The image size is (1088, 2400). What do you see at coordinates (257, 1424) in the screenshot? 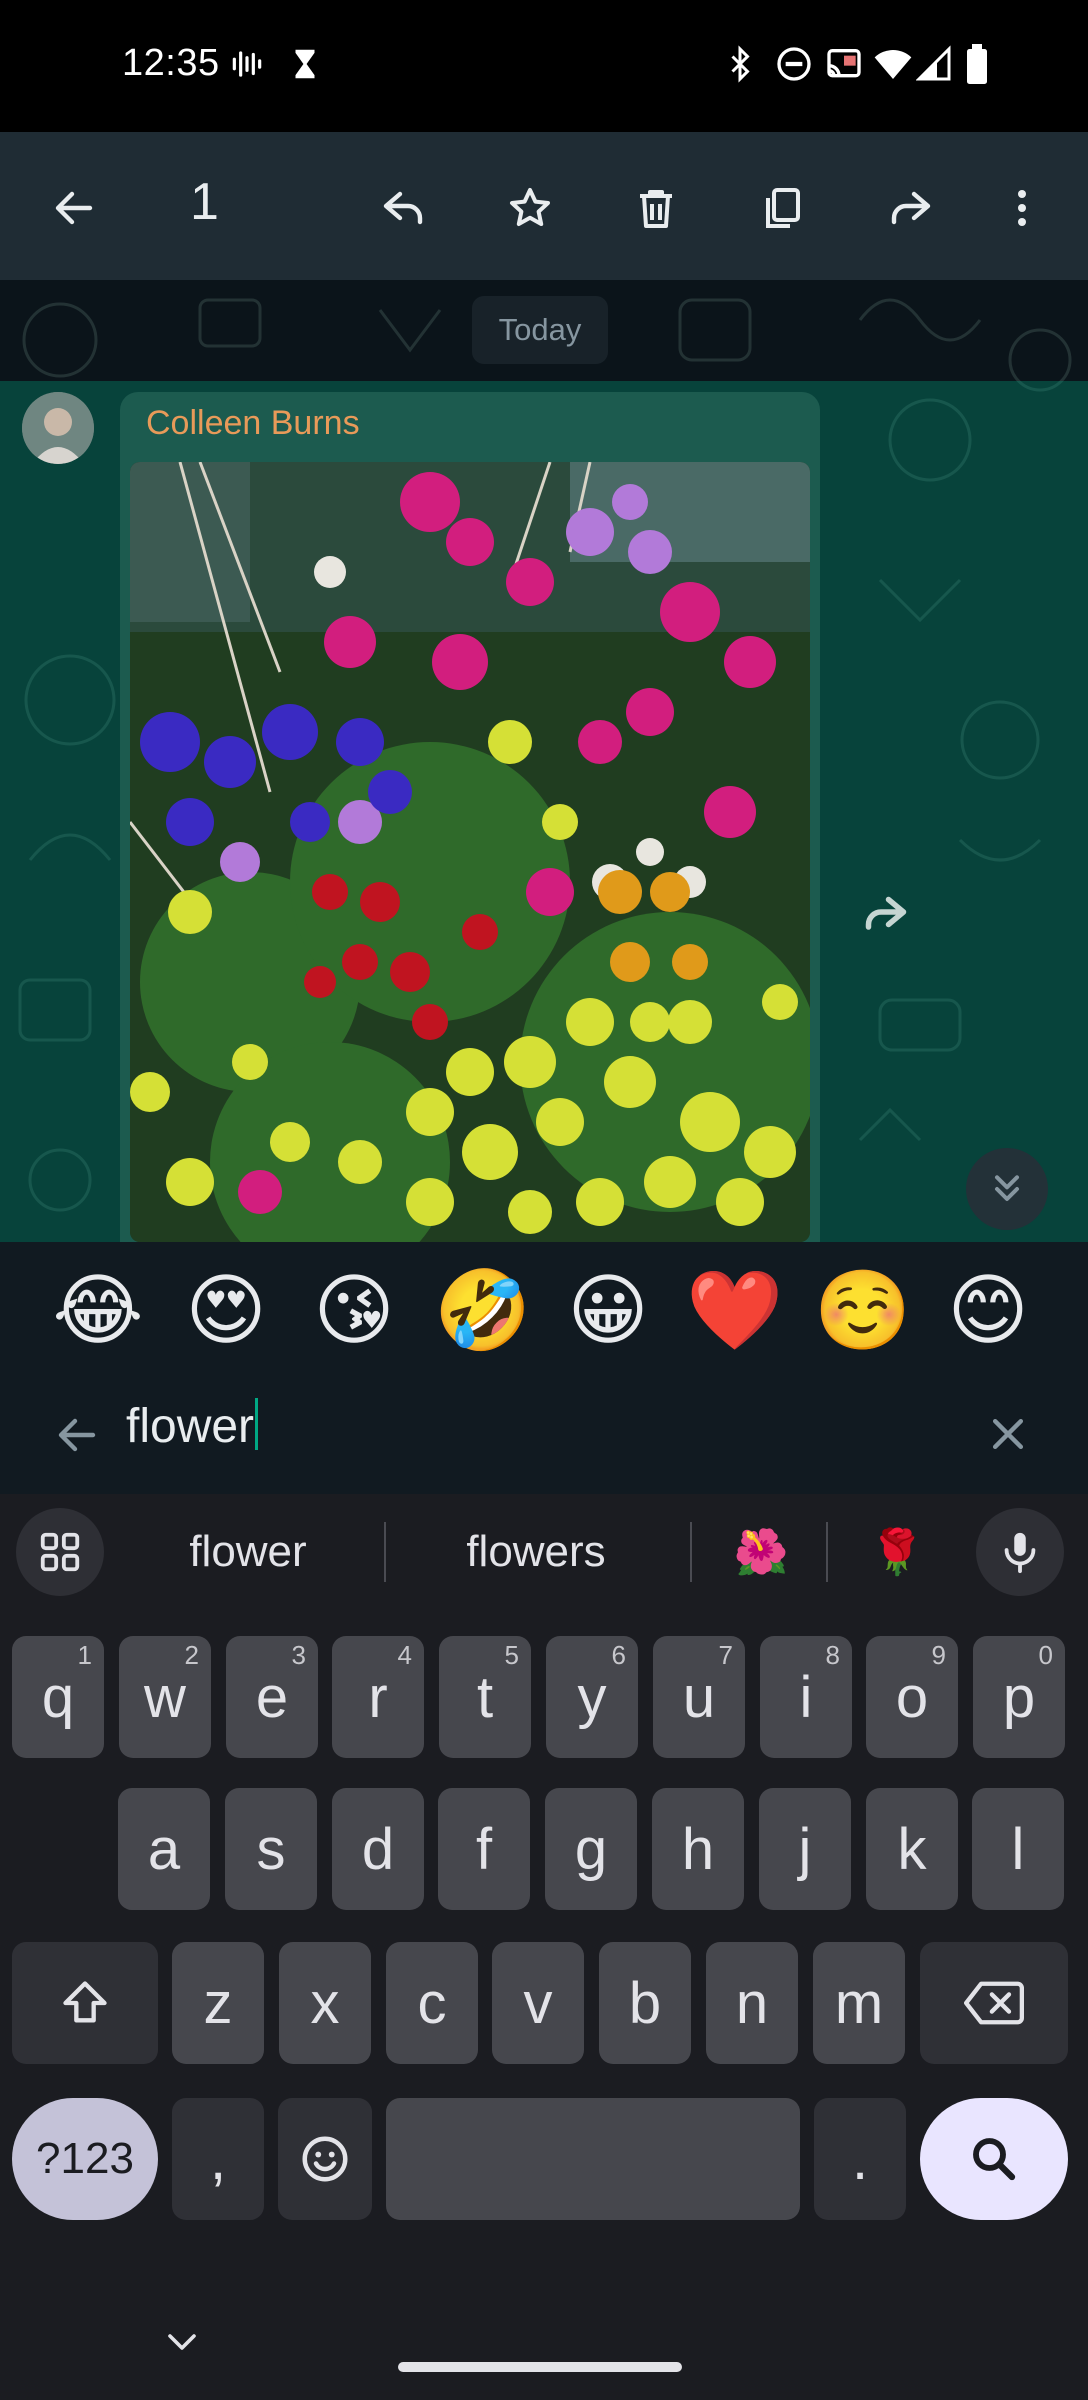
I see `text-caret` at bounding box center [257, 1424].